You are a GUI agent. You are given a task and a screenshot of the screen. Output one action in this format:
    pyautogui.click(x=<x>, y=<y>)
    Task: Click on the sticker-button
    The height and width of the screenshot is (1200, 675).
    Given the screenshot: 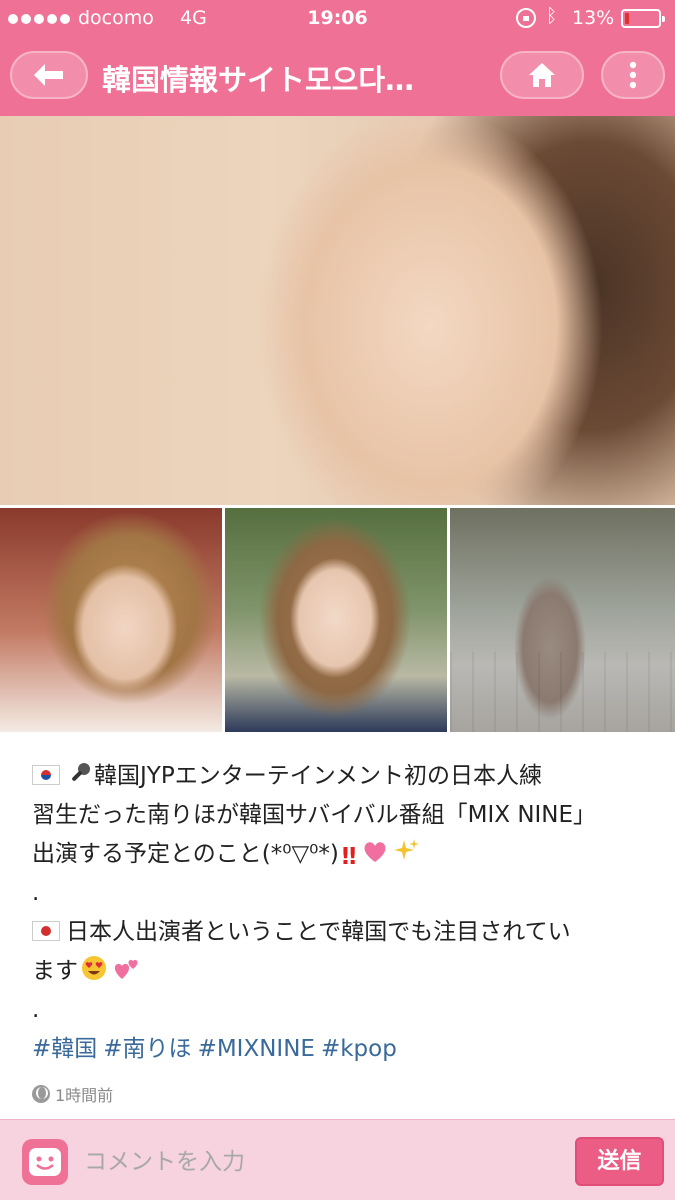 What is the action you would take?
    pyautogui.click(x=45, y=1162)
    